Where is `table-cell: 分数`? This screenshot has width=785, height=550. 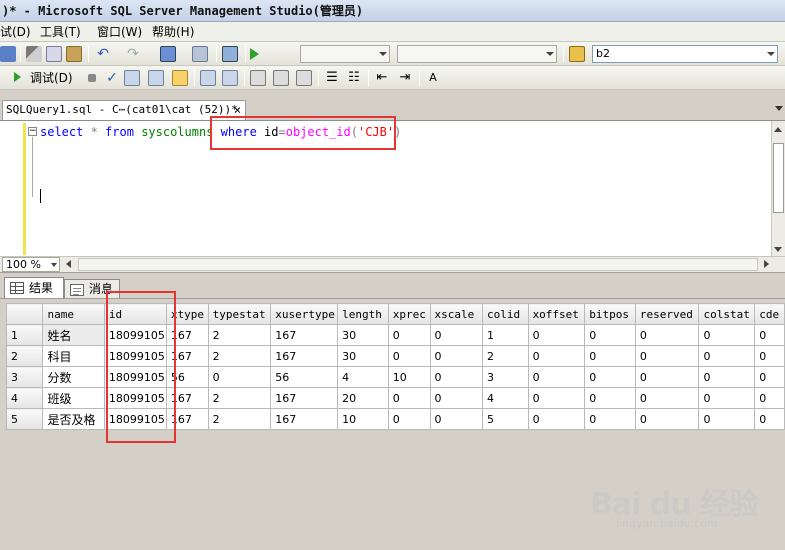 table-cell: 分数 is located at coordinates (73, 377).